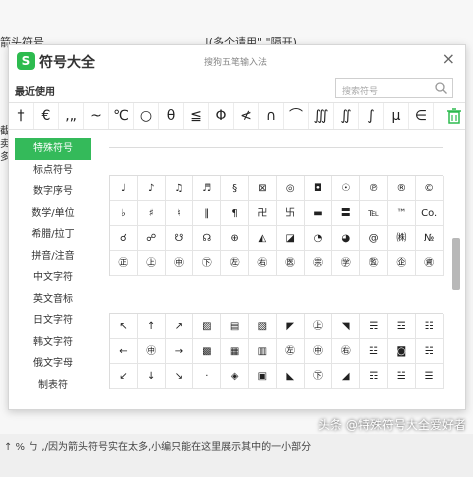 The width and height of the screenshot is (473, 477). I want to click on sidebar-category: 数学/单位, so click(53, 214).